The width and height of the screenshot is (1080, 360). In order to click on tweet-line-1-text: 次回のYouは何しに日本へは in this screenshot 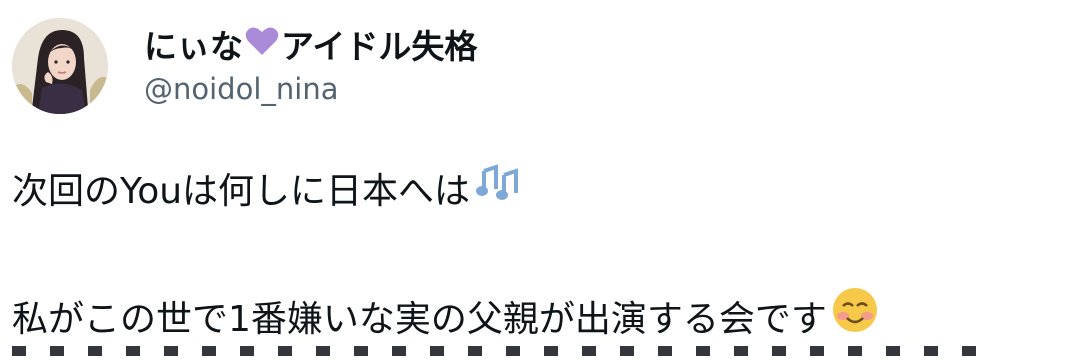, I will do `click(241, 191)`.